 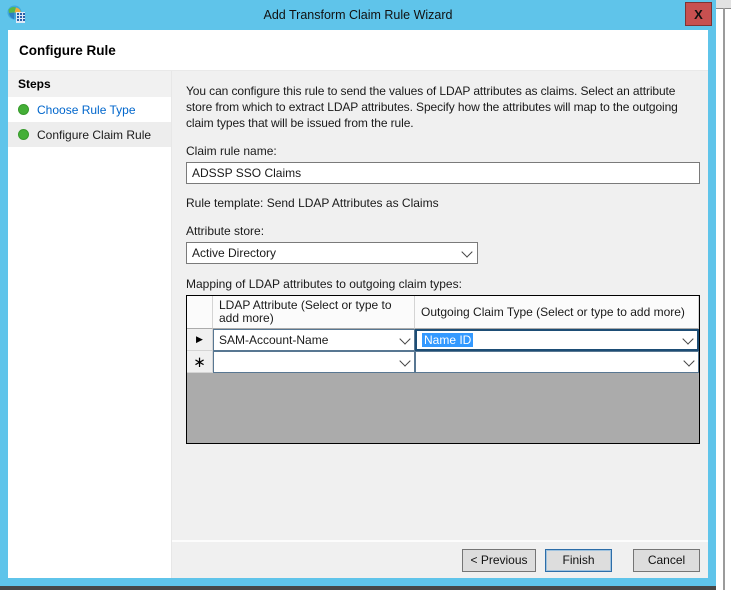 I want to click on cancel-button: Cancel, so click(x=666, y=560).